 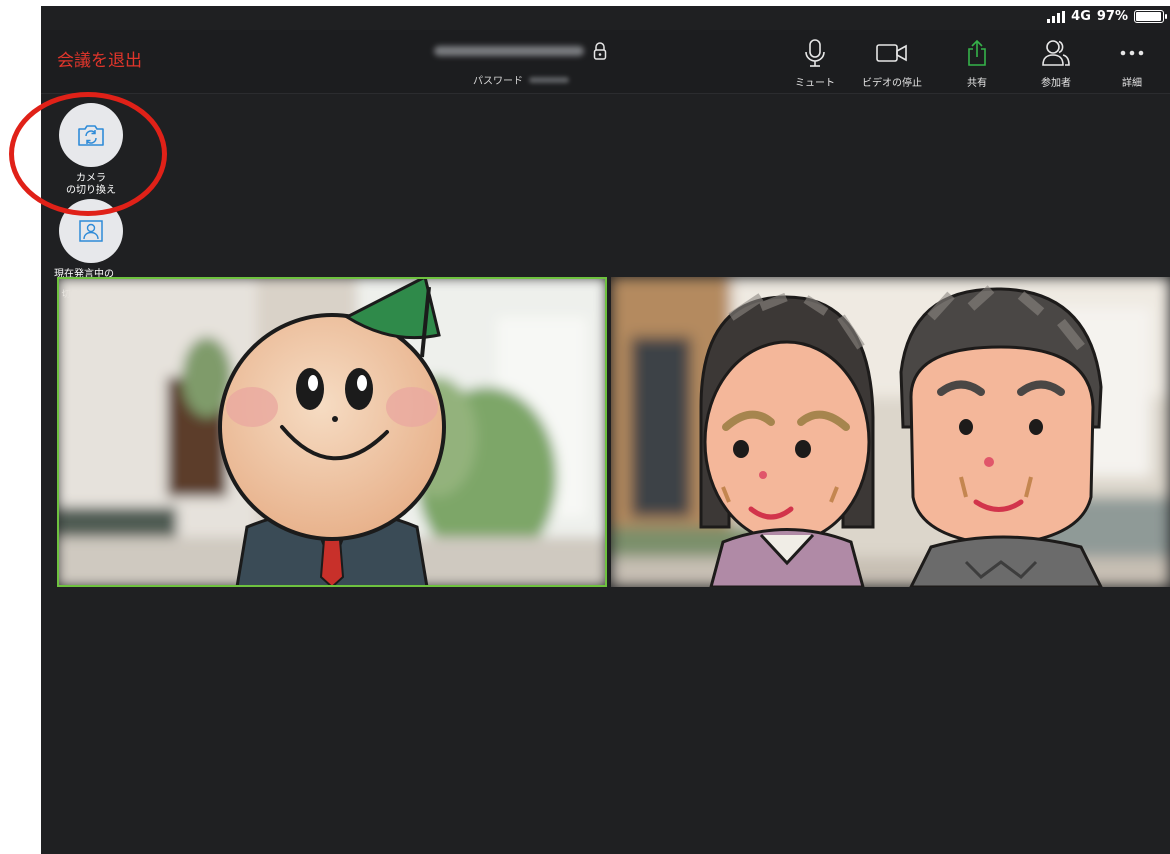 I want to click on battery-icon, so click(x=1150, y=16).